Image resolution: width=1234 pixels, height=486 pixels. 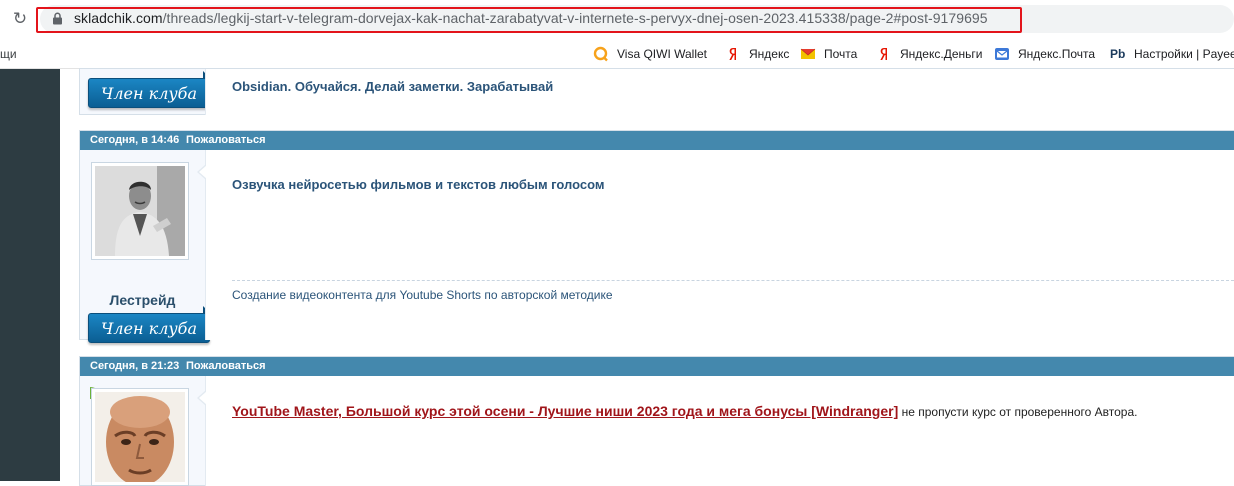 I want to click on bookmark-label: Яндекс.Почта, so click(x=1057, y=54).